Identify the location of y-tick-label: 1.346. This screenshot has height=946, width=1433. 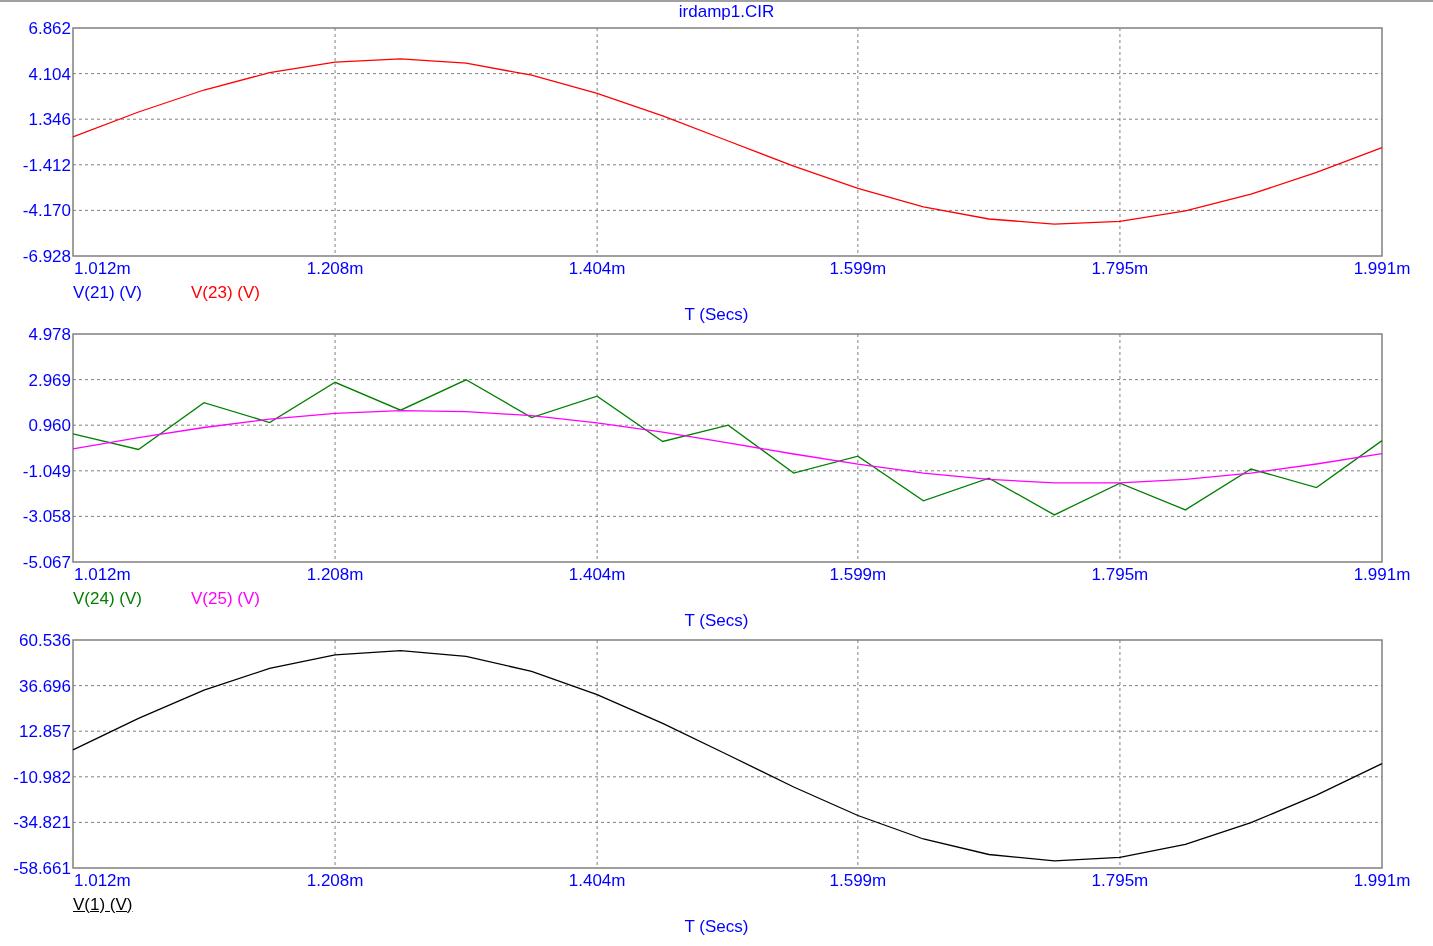
(49, 120).